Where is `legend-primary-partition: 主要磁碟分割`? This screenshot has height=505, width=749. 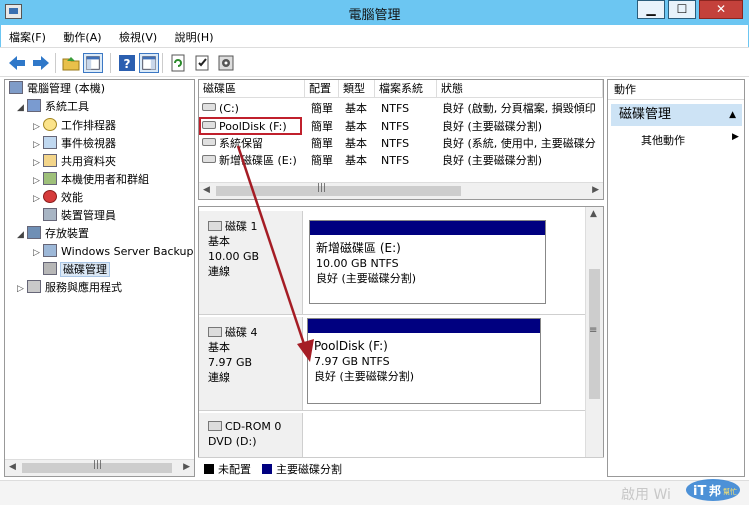 legend-primary-partition: 主要磁碟分割 is located at coordinates (302, 469).